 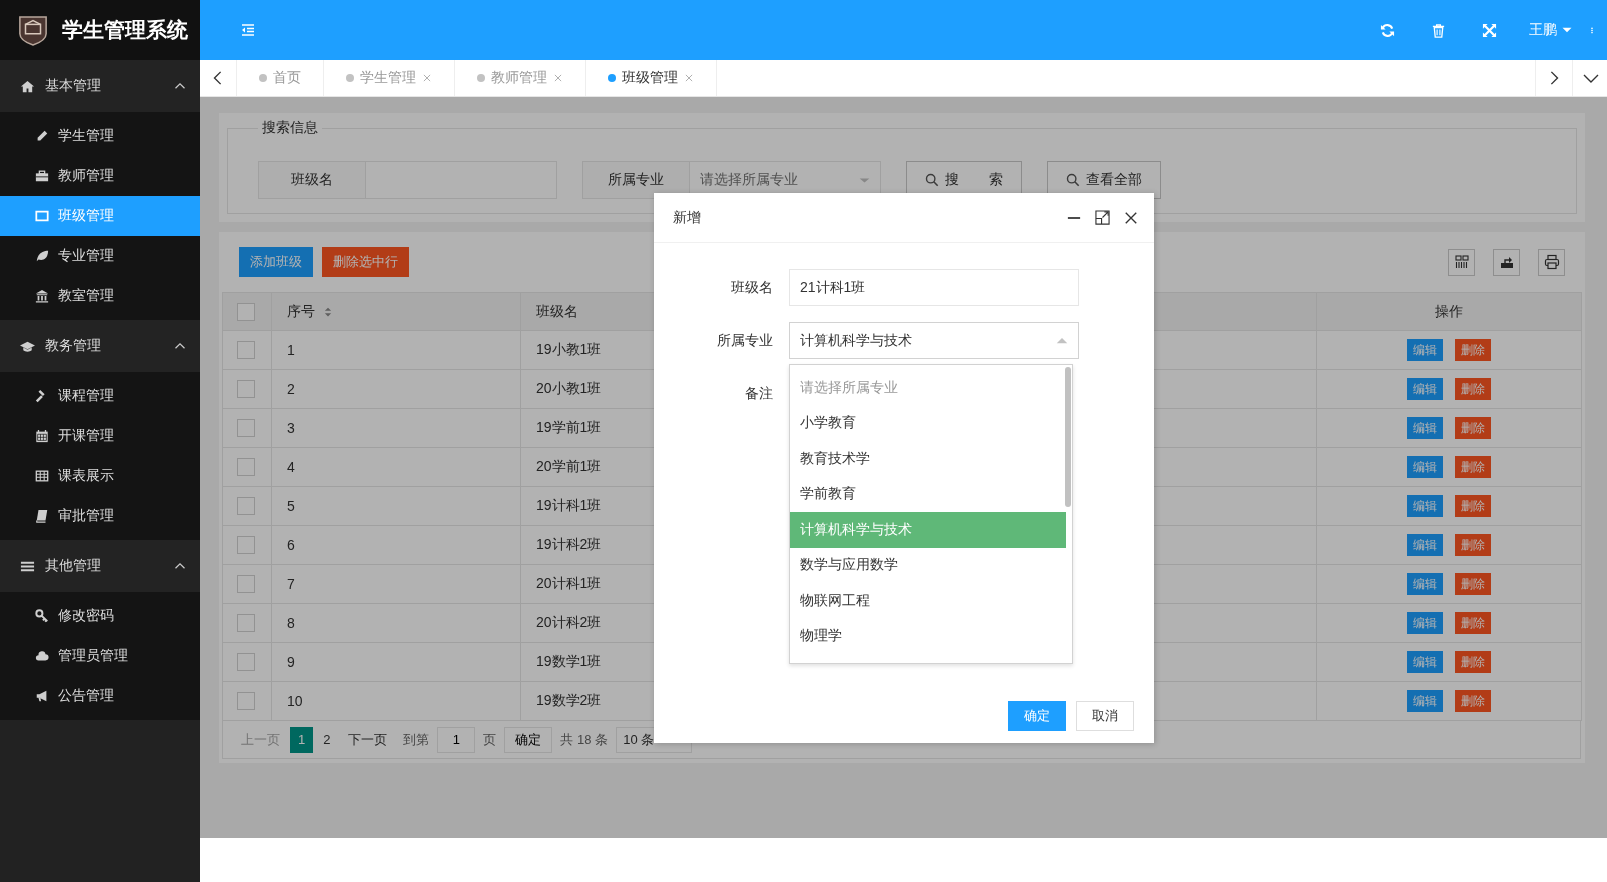 I want to click on page-label: 页, so click(x=490, y=739).